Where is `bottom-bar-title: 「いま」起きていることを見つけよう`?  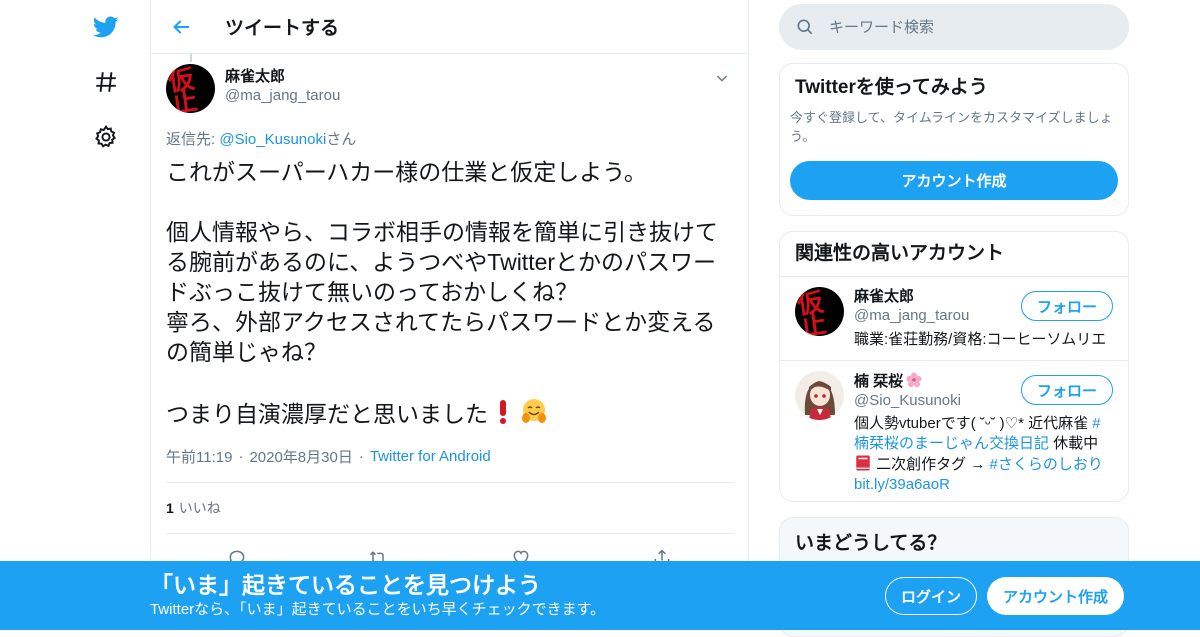 bottom-bar-title: 「いま」起きていることを見つけよう is located at coordinates (345, 585).